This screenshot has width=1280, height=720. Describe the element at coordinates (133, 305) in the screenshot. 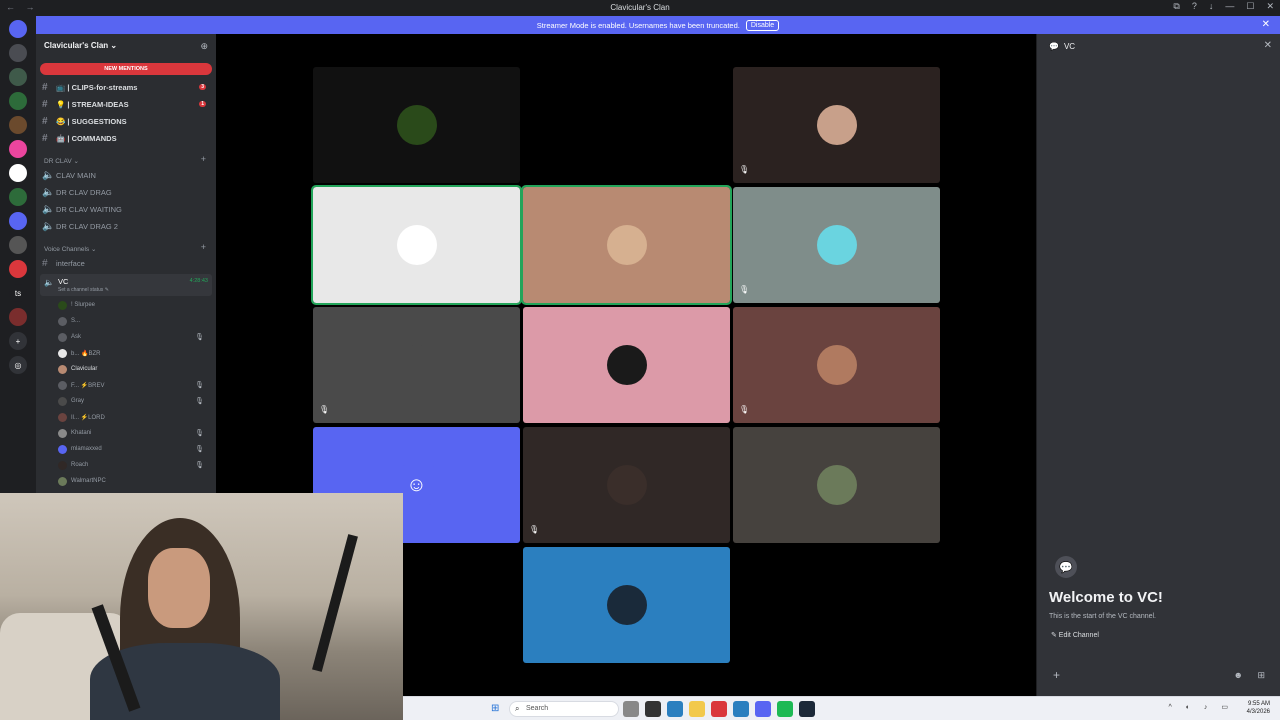

I see `voice-member: ! Slurpee` at that location.